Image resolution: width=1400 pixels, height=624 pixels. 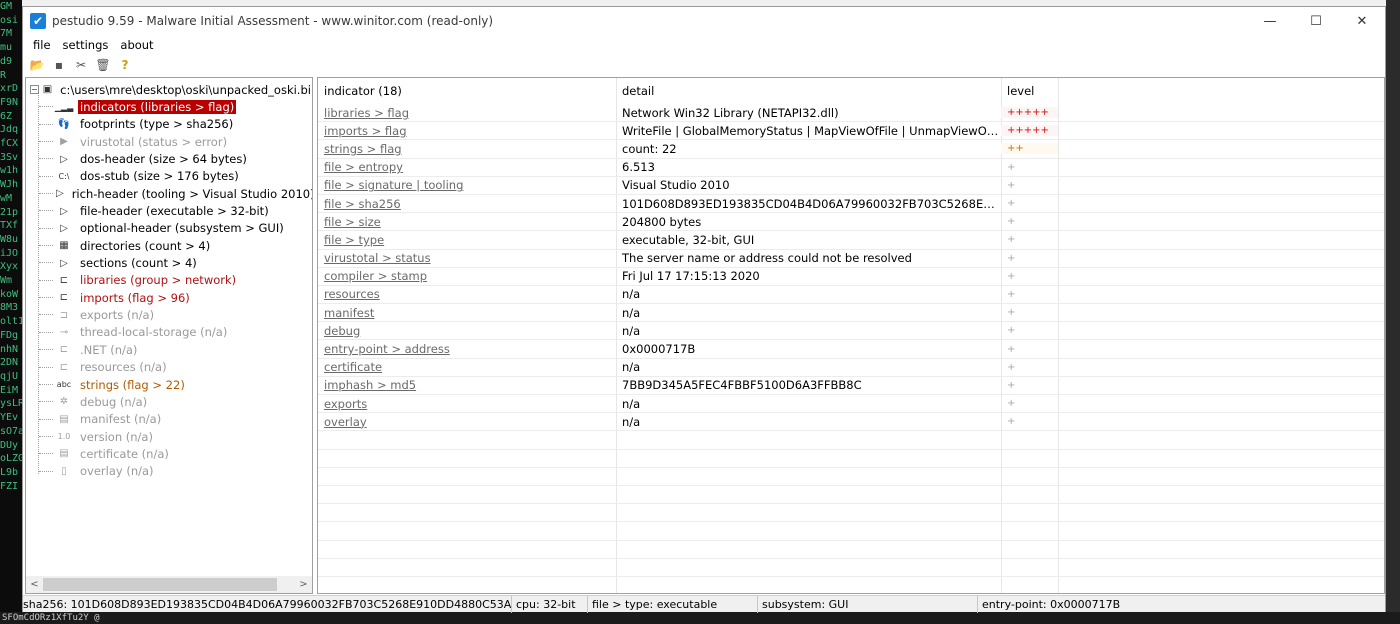 I want to click on table-row: overlay n/a +, so click(x=851, y=422).